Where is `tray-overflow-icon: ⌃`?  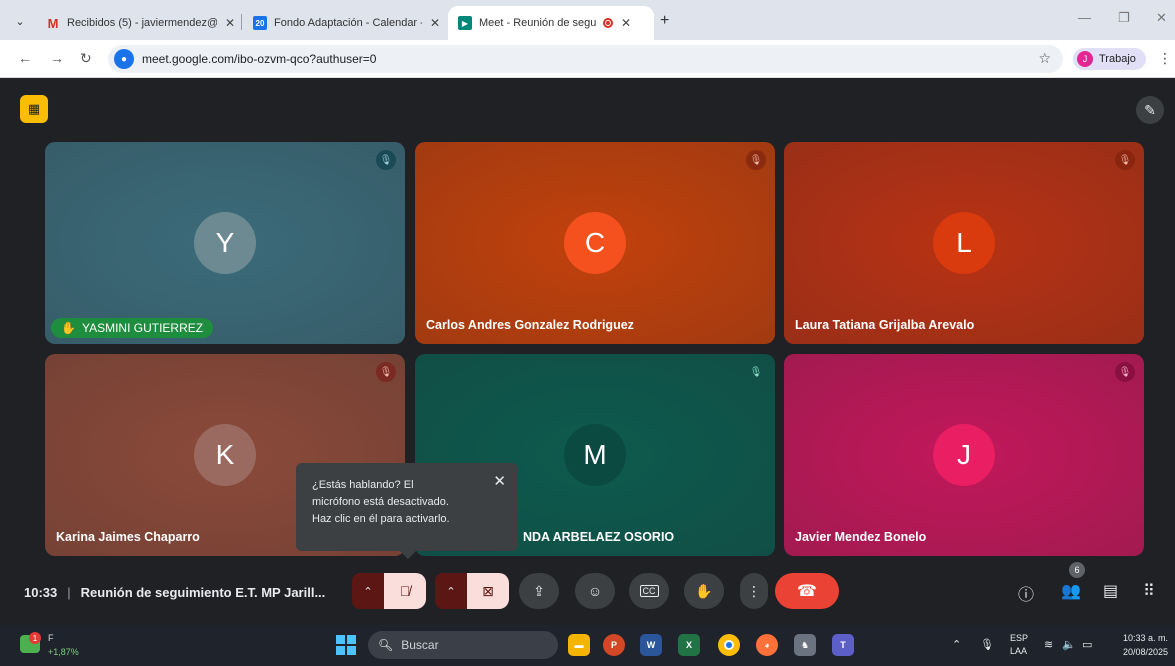 tray-overflow-icon: ⌃ is located at coordinates (956, 644).